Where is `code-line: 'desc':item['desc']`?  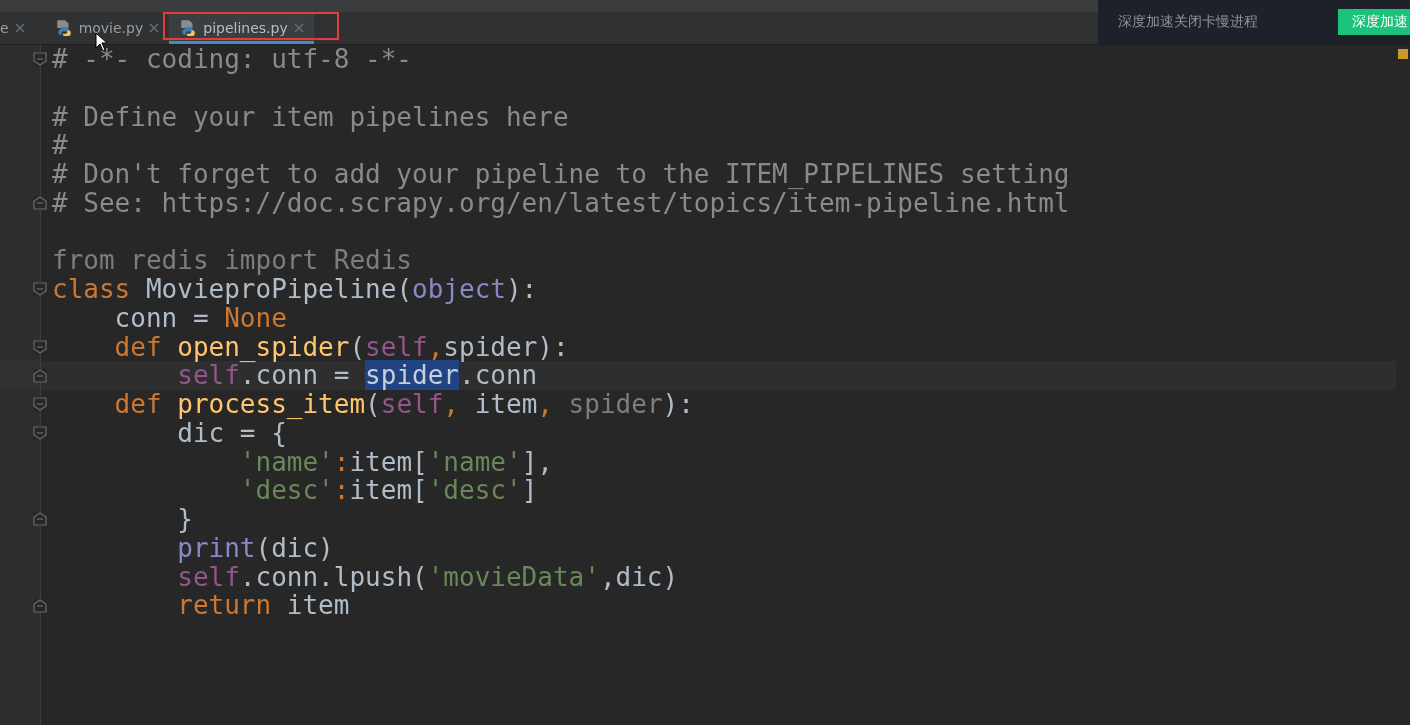 code-line: 'desc':item['desc'] is located at coordinates (388, 490).